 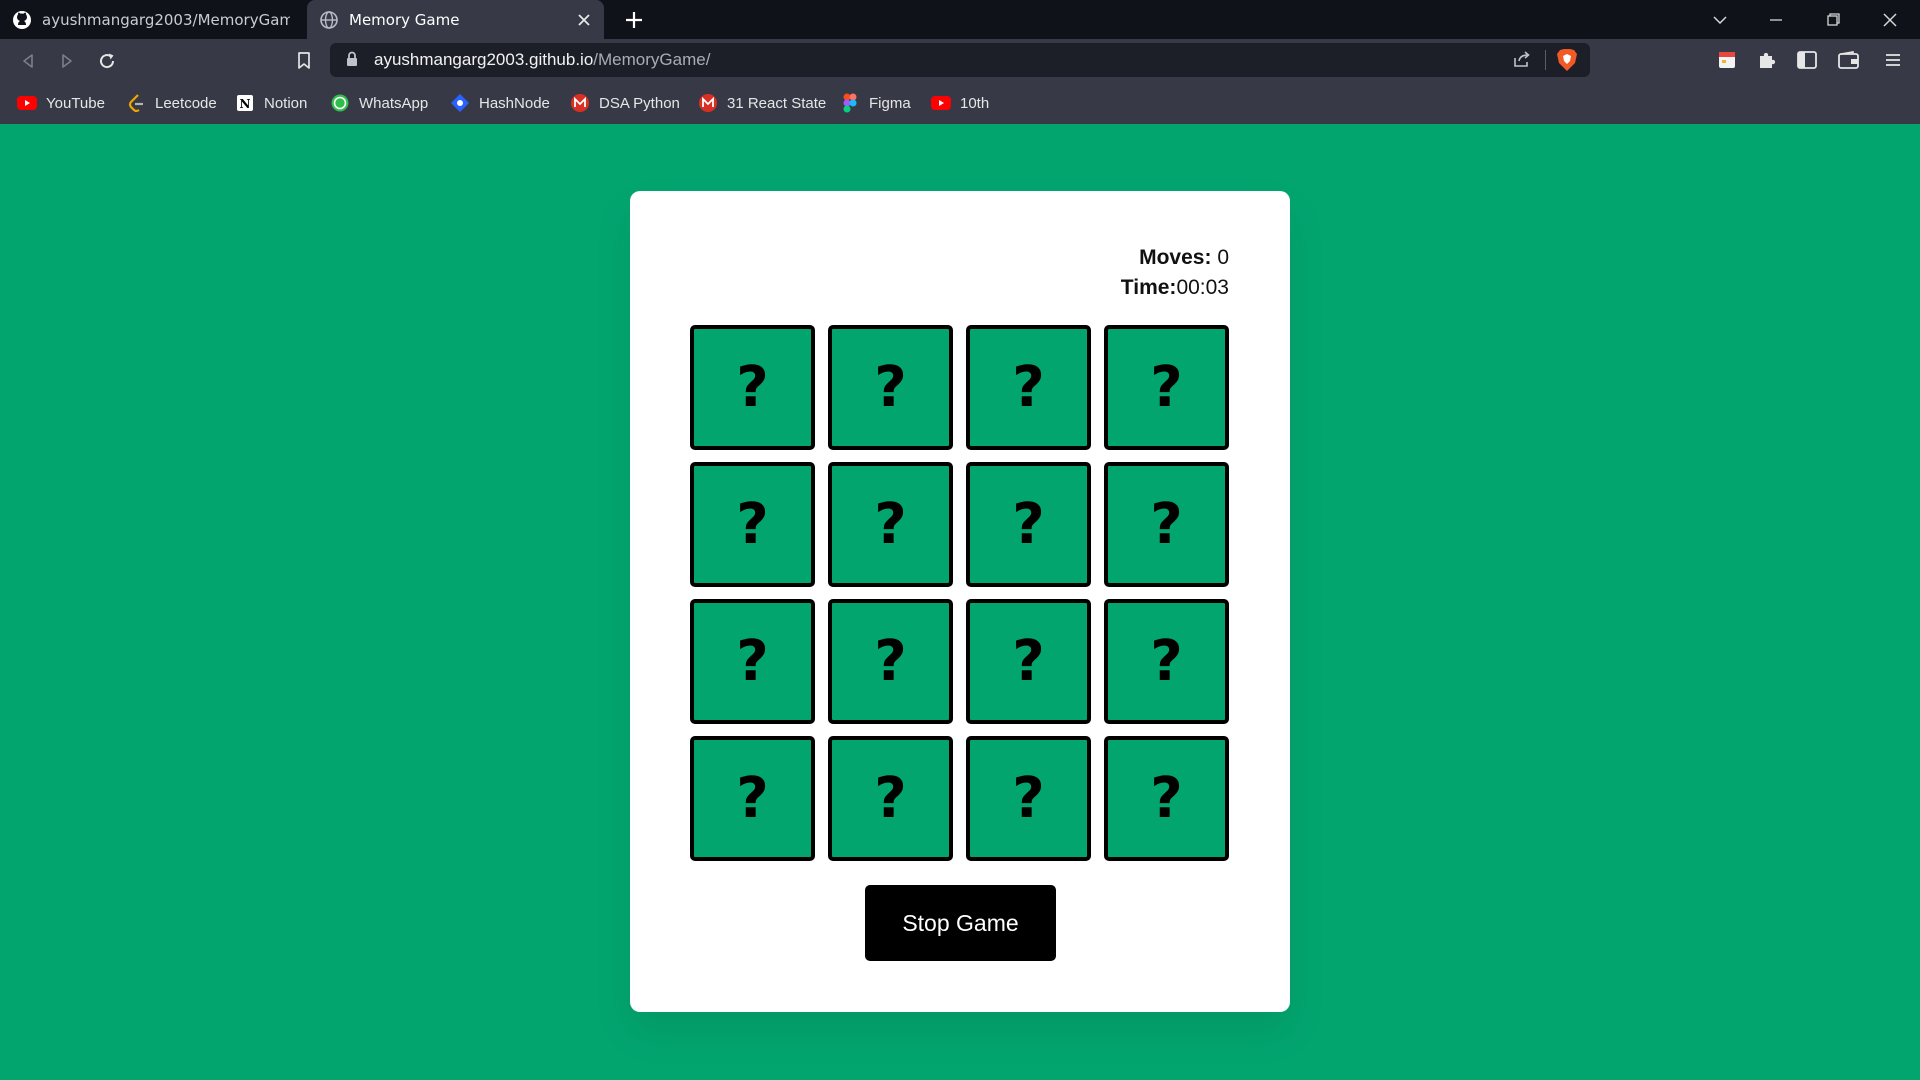 What do you see at coordinates (777, 103) in the screenshot?
I see `bookmark-label: 31 React State` at bounding box center [777, 103].